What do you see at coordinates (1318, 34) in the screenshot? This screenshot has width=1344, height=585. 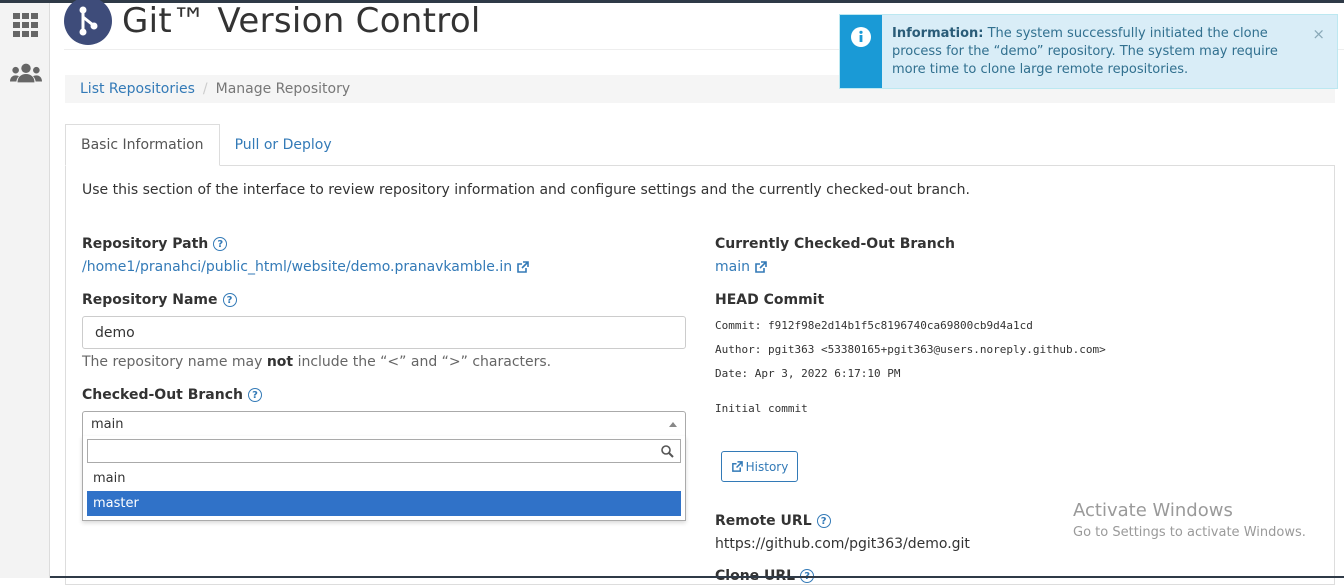 I see `close-icon: ×` at bounding box center [1318, 34].